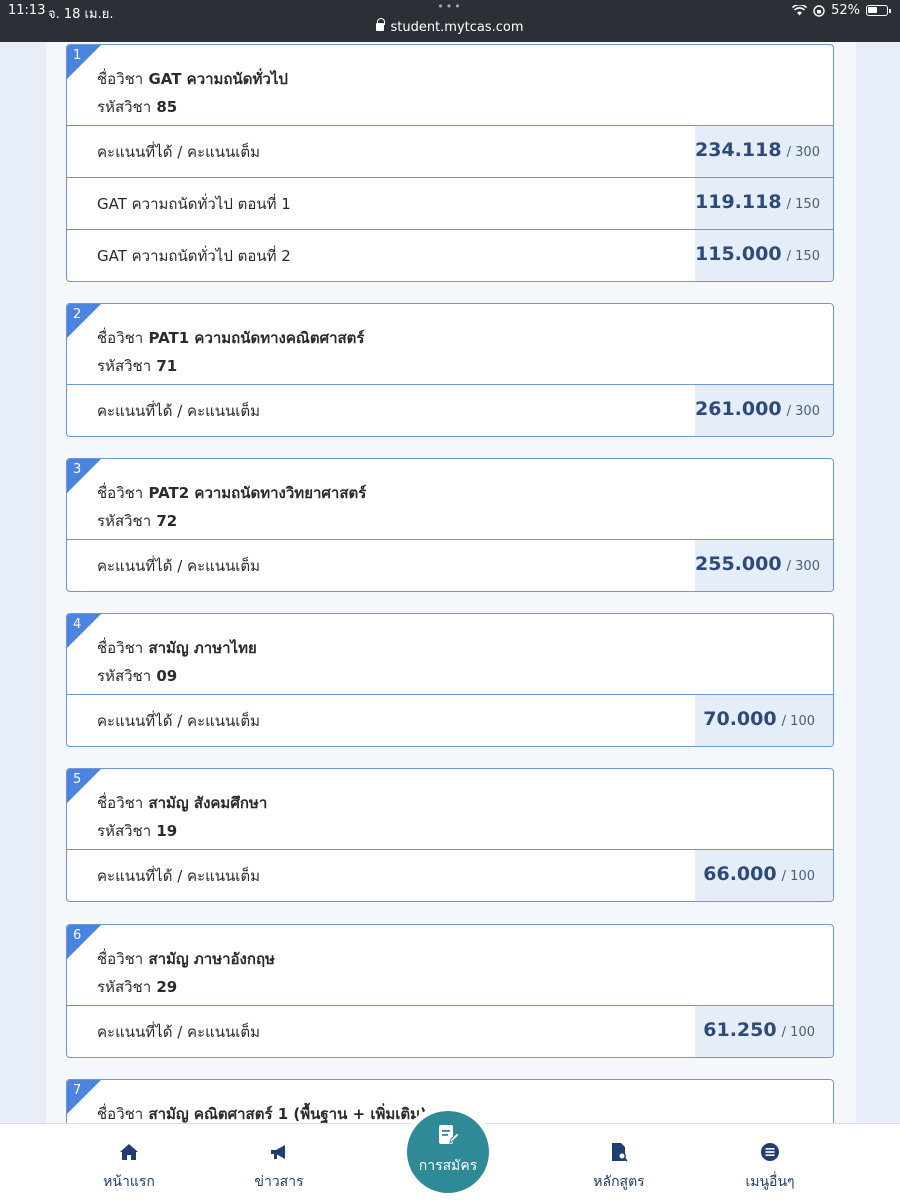 Image resolution: width=900 pixels, height=1200 pixels. I want to click on card-number: 5, so click(77, 779).